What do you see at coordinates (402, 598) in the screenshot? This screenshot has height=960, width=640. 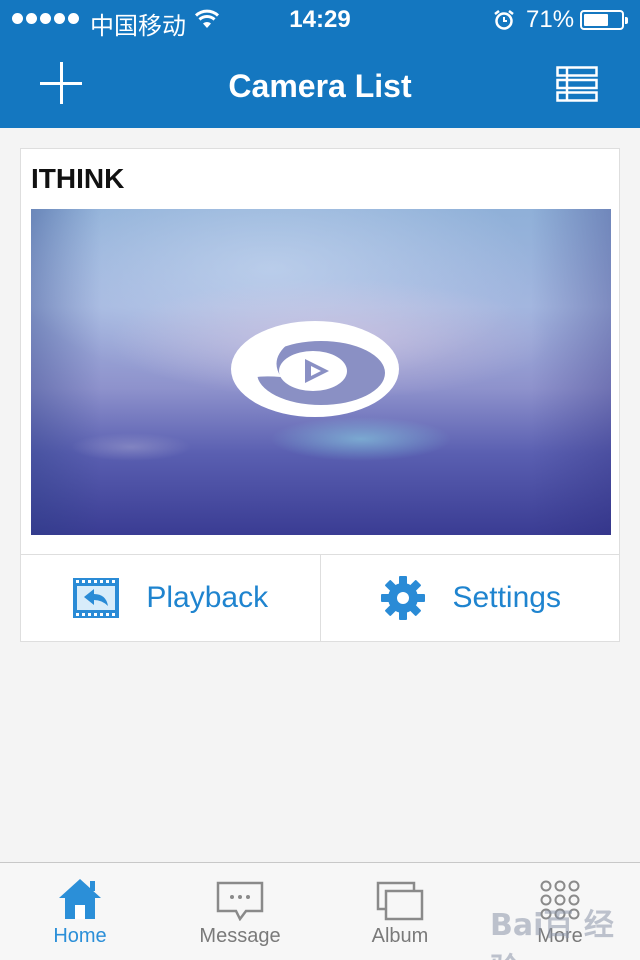 I see `gear-icon` at bounding box center [402, 598].